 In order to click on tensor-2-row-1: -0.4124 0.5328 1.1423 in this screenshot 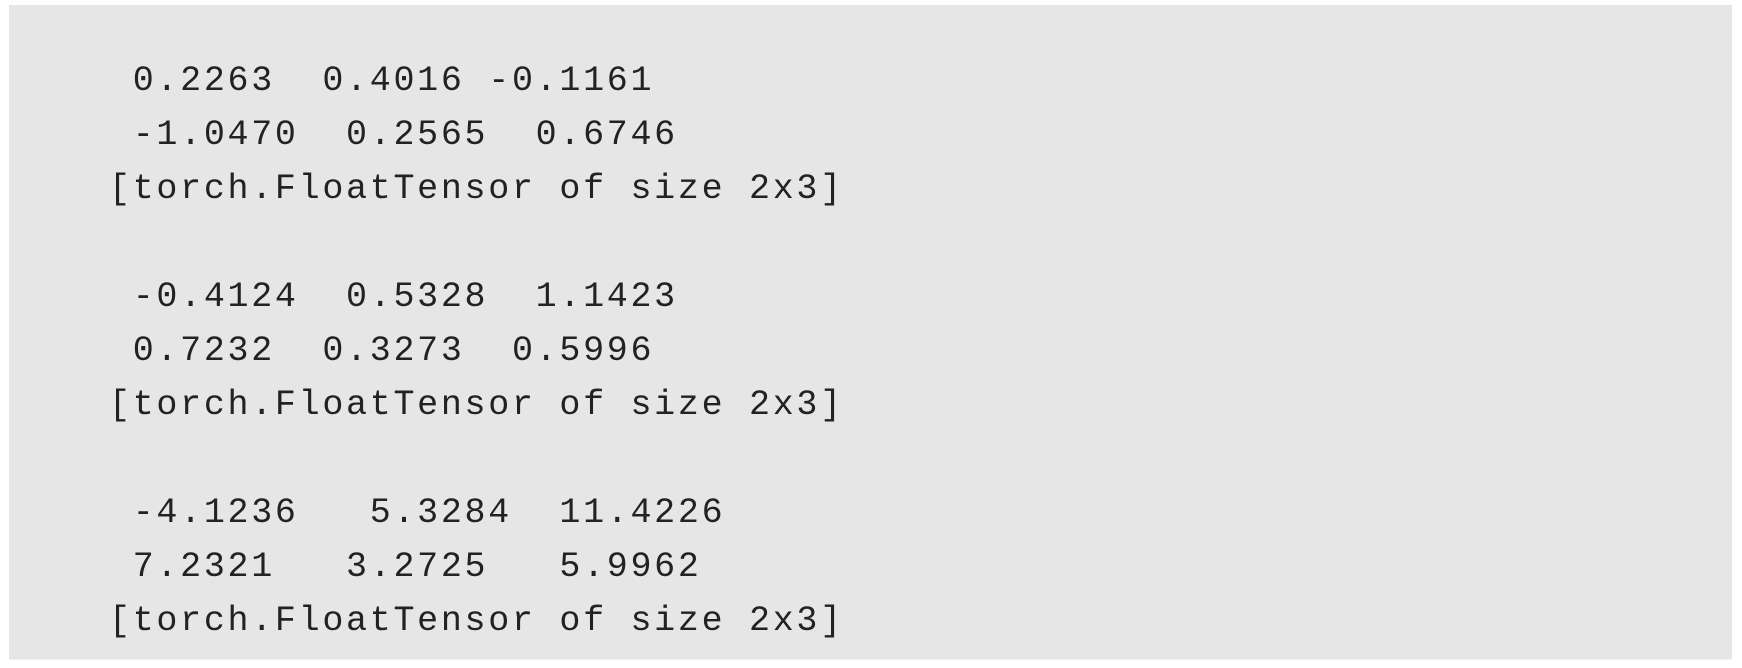, I will do `click(393, 297)`.